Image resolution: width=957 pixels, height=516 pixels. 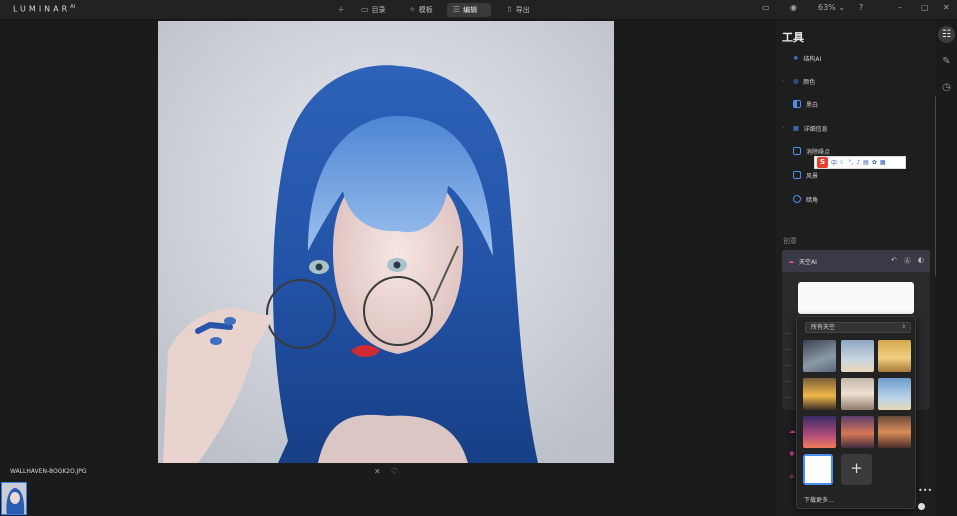 I want to click on zoom-select: 63% ⌄, so click(x=831, y=7).